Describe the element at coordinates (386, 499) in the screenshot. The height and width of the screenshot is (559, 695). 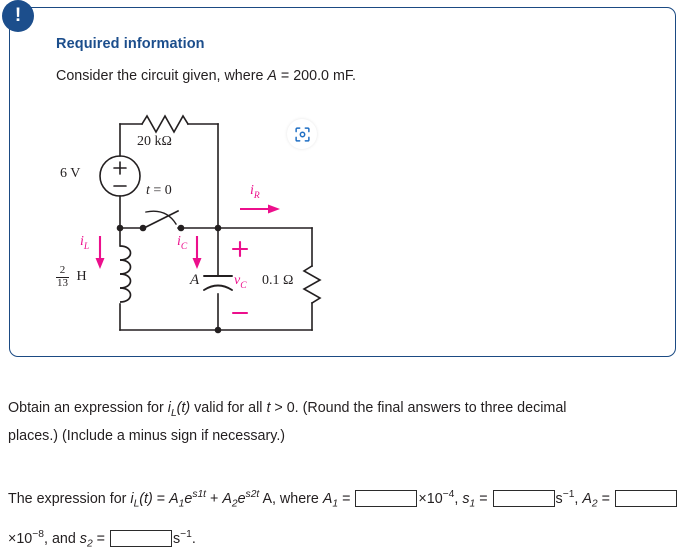
I see `answer-input-A1` at that location.